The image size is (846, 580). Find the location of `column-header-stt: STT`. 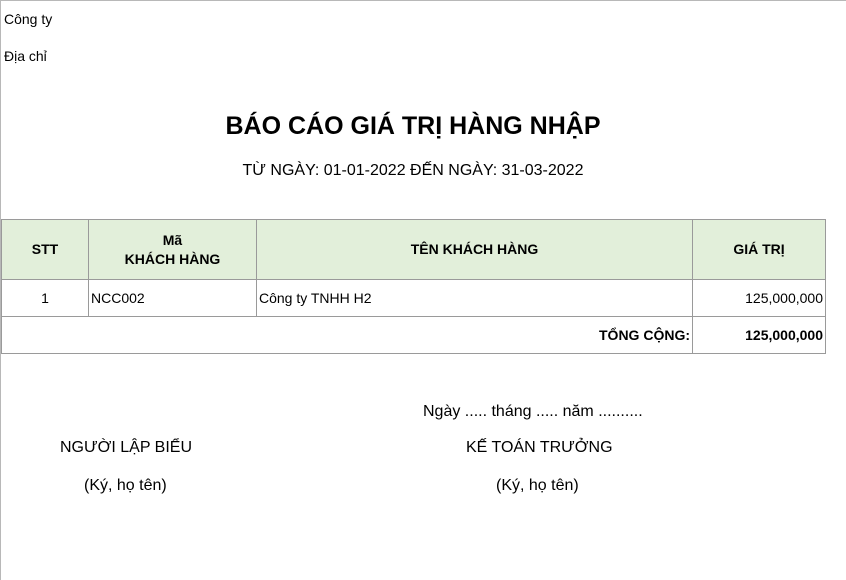

column-header-stt: STT is located at coordinates (45, 249).